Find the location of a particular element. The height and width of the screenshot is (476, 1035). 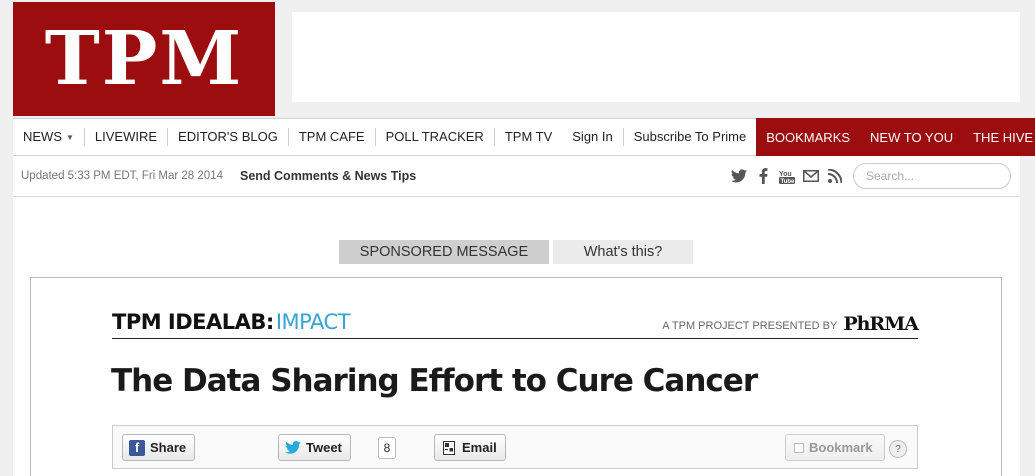

nav-item-label: LIVEWIRE is located at coordinates (126, 136).